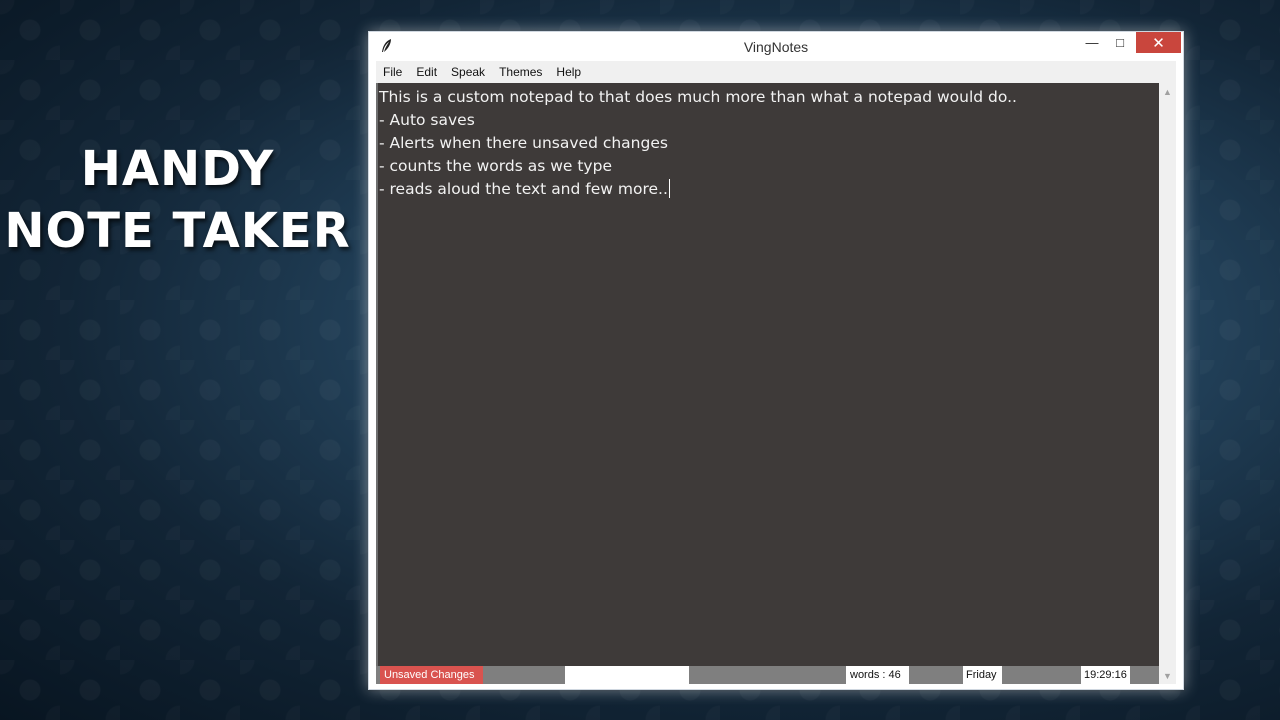 Image resolution: width=1280 pixels, height=720 pixels. What do you see at coordinates (523, 189) in the screenshot?
I see `editor-line-text: - reads aloud the text and few more..` at bounding box center [523, 189].